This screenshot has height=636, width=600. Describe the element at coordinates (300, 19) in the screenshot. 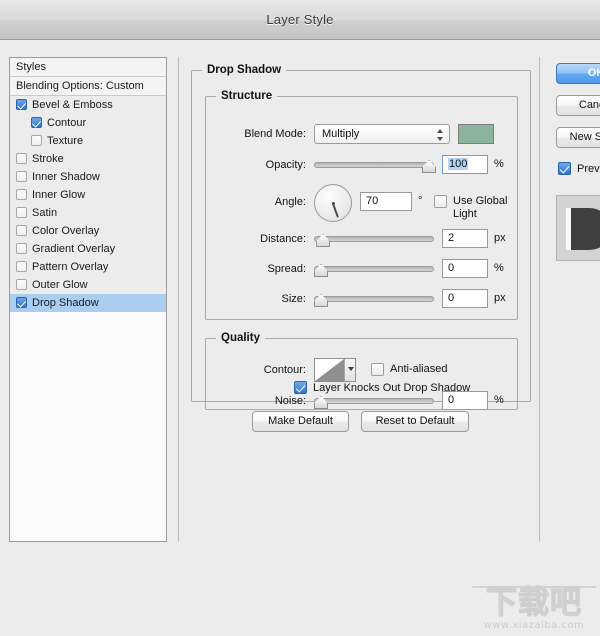

I see `page-title: Layer Style` at that location.